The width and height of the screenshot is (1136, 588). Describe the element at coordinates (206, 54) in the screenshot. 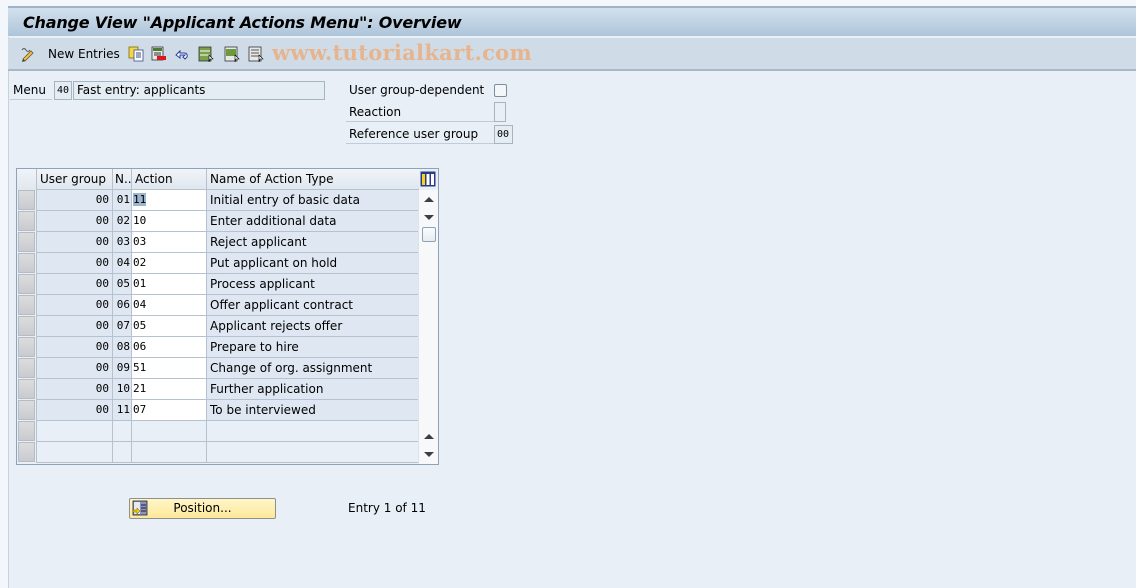

I see `select-all-button` at that location.